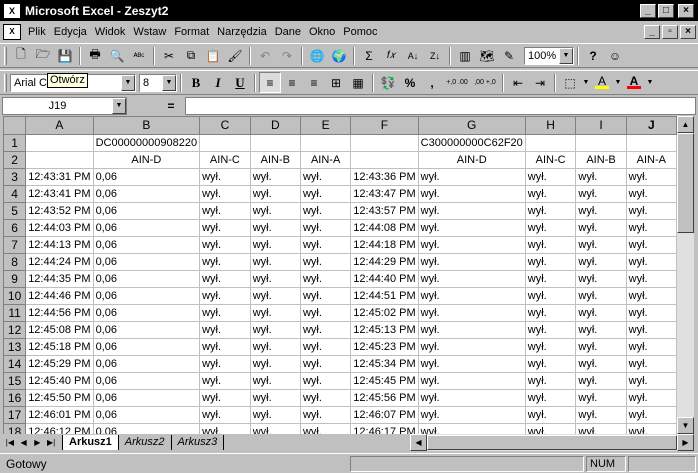 The width and height of the screenshot is (698, 473). I want to click on menu-item-pomoc: Pomoc, so click(360, 32).